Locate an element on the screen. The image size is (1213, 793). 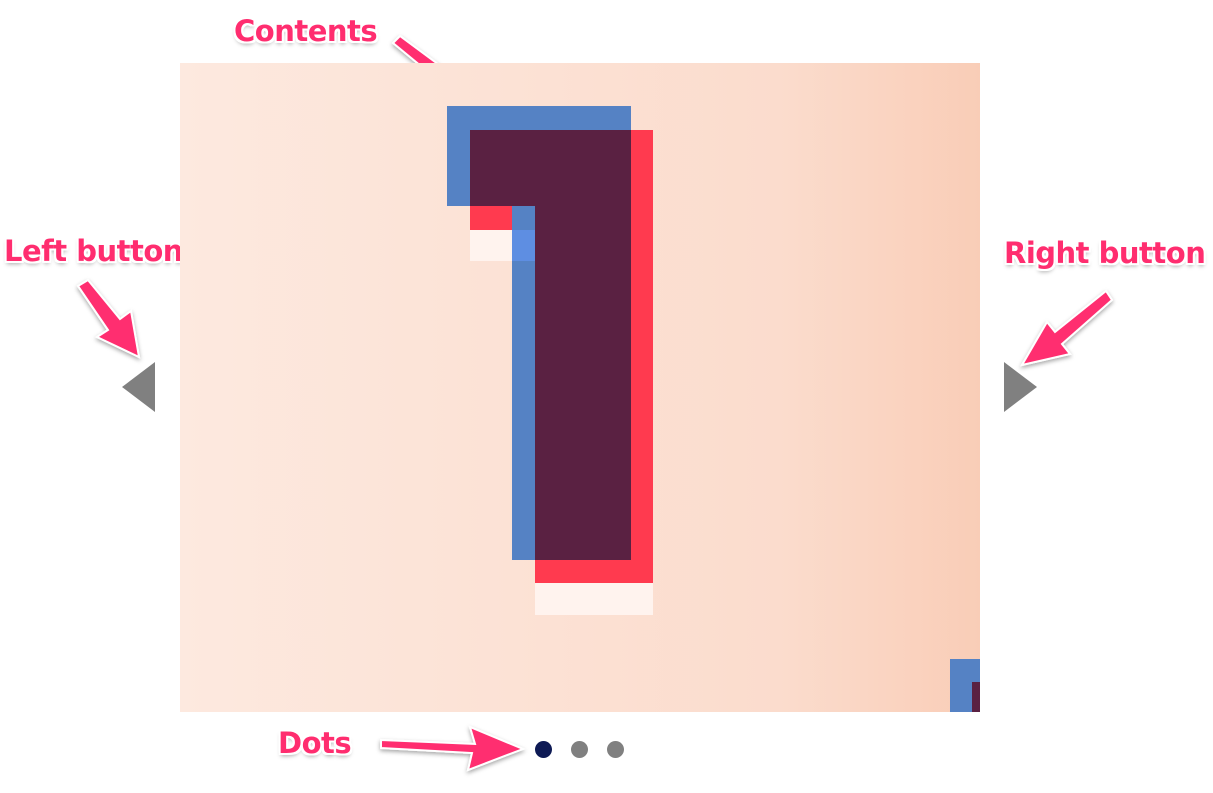
dots-annotation-label: Dots is located at coordinates (315, 743).